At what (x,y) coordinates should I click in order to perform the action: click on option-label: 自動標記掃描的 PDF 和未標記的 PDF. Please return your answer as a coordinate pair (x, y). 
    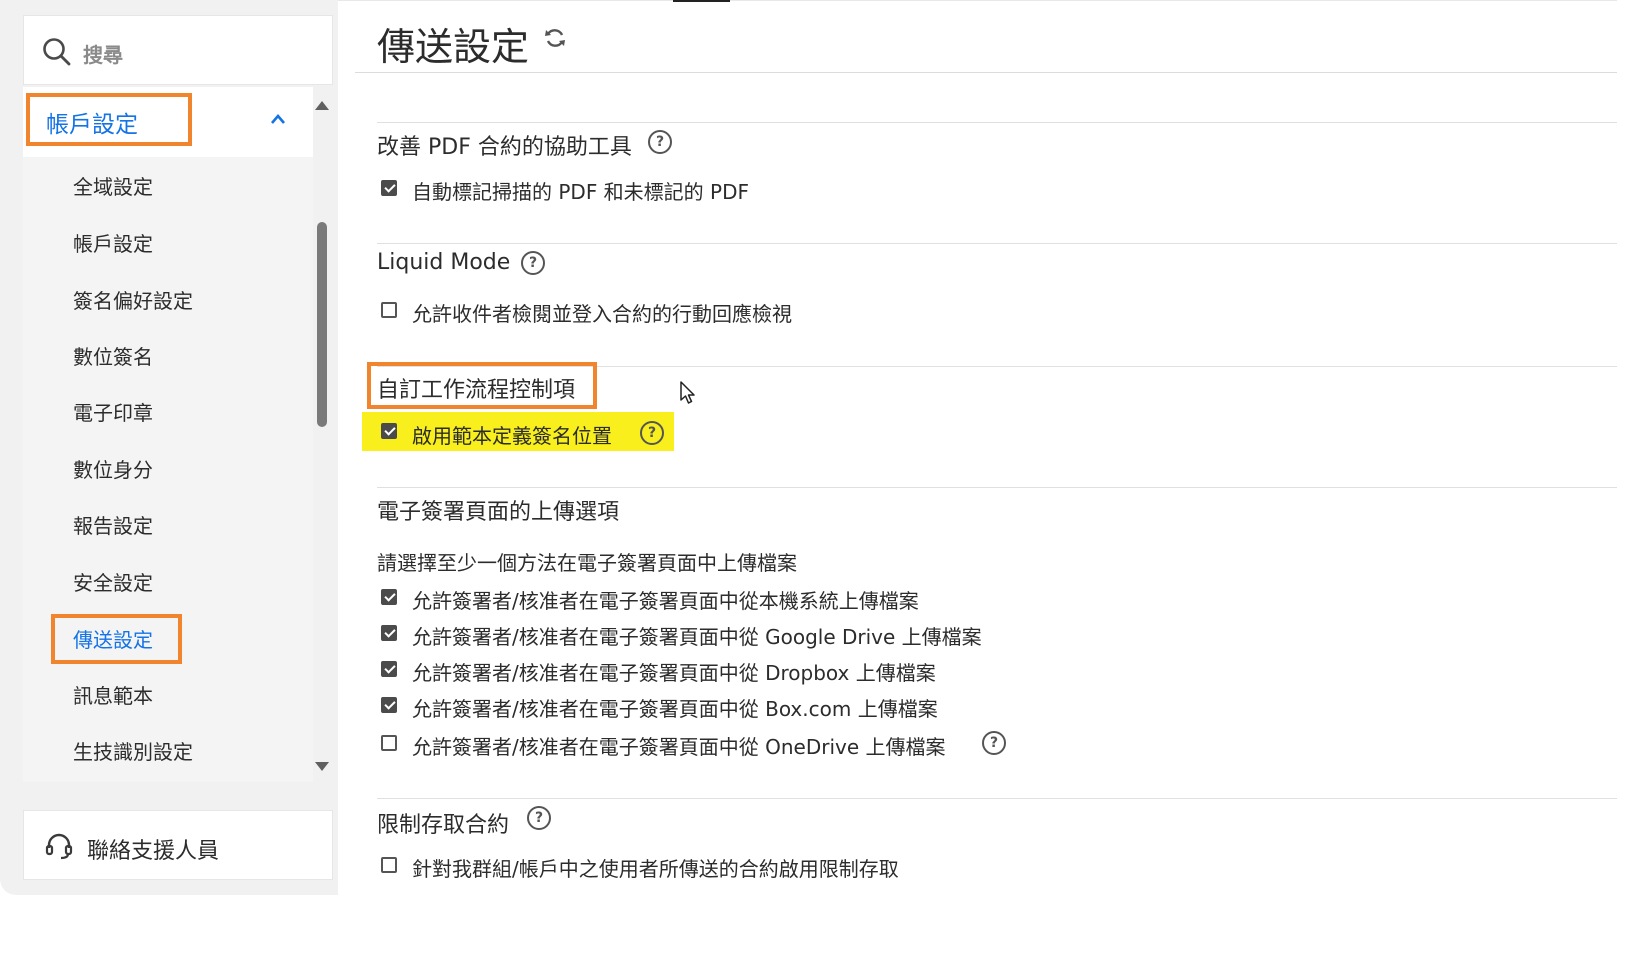
    Looking at the image, I should click on (581, 192).